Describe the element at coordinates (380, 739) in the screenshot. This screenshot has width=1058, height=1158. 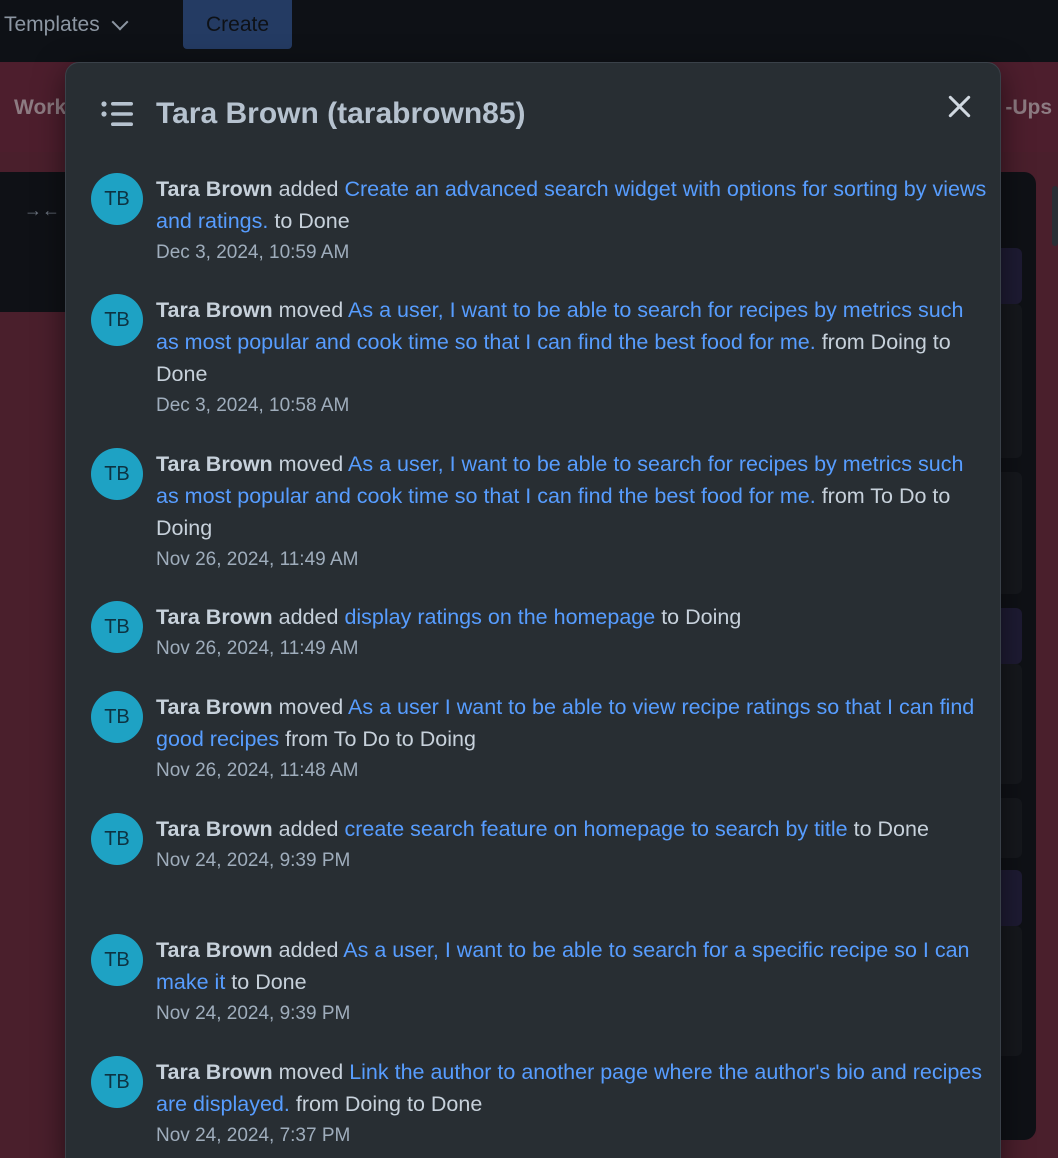
I see `activity-suffix: from To Do to Doing` at that location.